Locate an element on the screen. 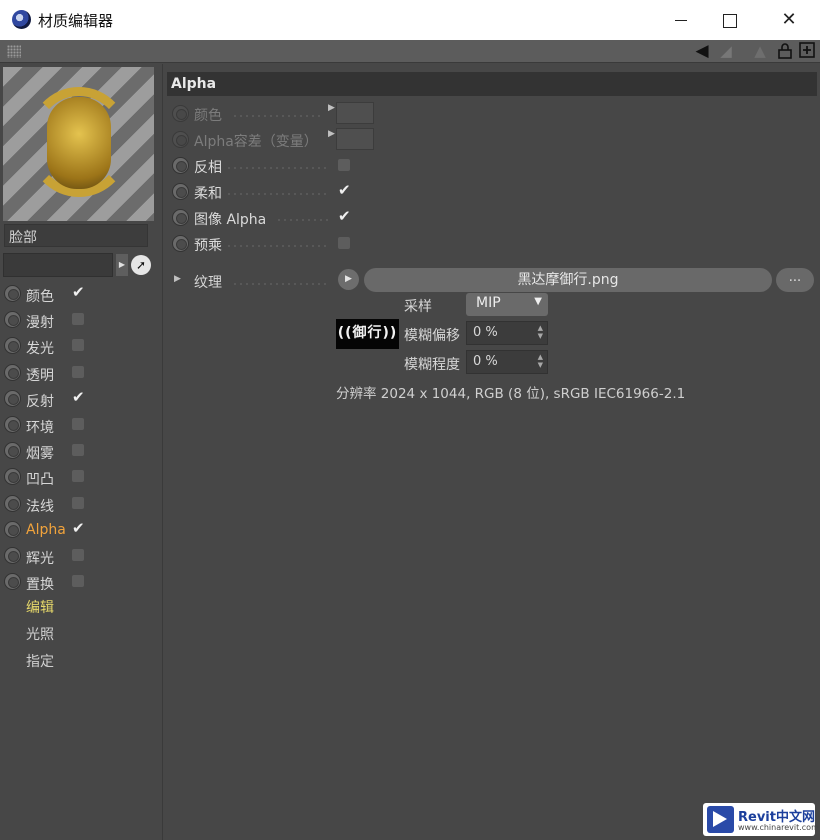 The image size is (820, 840). param-premultiply: 预乘 is located at coordinates (412, 243).